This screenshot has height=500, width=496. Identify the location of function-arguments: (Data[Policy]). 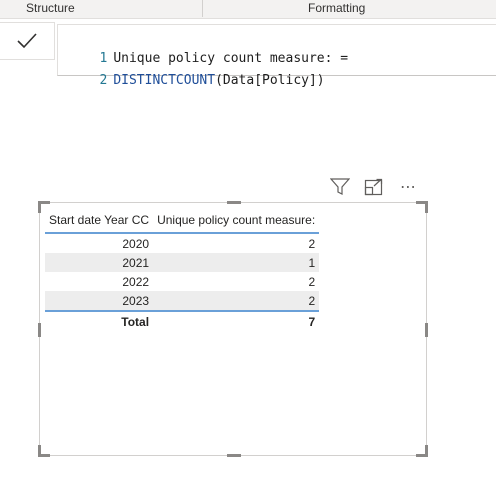
(270, 80).